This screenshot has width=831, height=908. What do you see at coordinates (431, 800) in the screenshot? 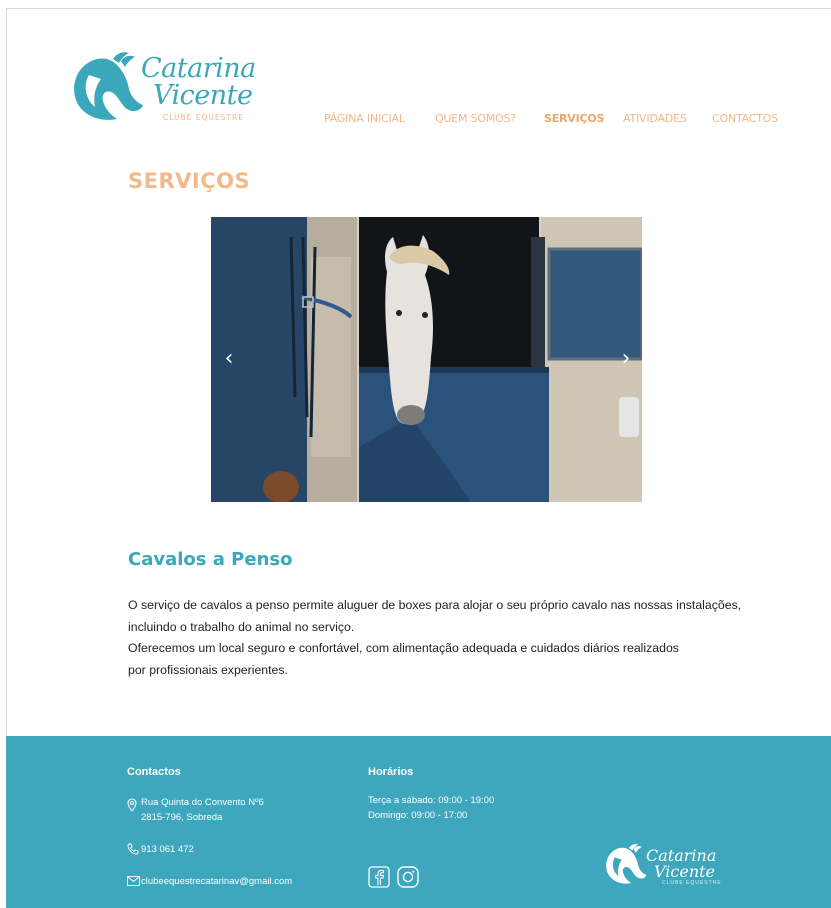
I see `hours-weekdays: Terça a sábado: 09:00 - 19:00` at bounding box center [431, 800].